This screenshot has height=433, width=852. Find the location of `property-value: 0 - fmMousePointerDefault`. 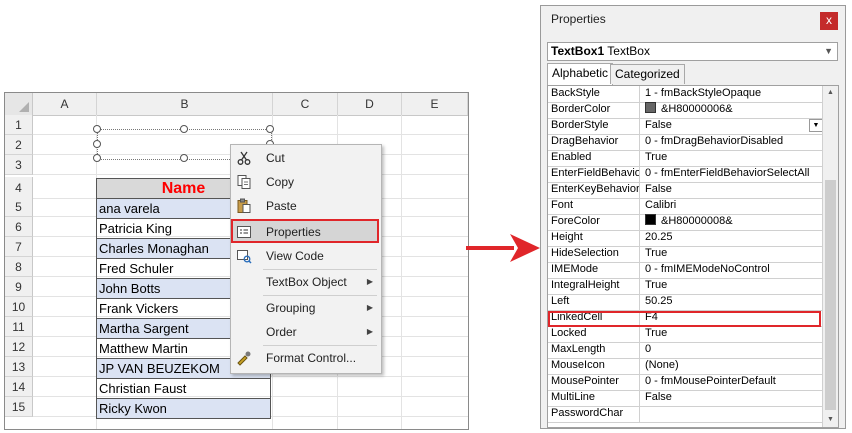

property-value: 0 - fmMousePointerDefault is located at coordinates (733, 382).